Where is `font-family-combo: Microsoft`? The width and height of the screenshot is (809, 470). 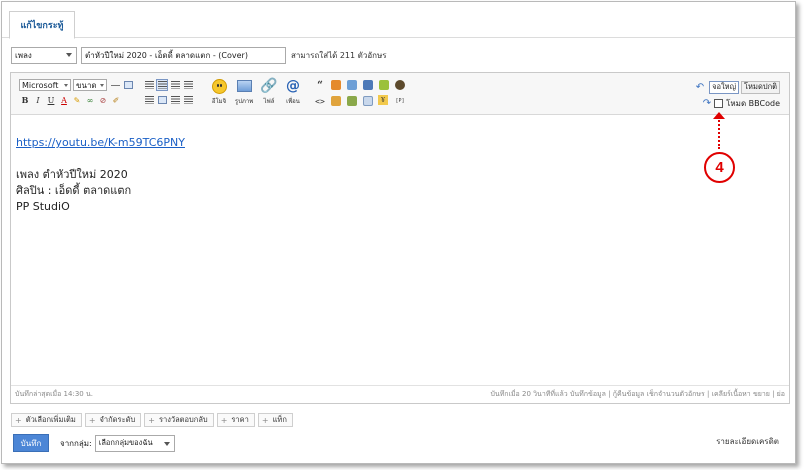
font-family-combo: Microsoft is located at coordinates (45, 85).